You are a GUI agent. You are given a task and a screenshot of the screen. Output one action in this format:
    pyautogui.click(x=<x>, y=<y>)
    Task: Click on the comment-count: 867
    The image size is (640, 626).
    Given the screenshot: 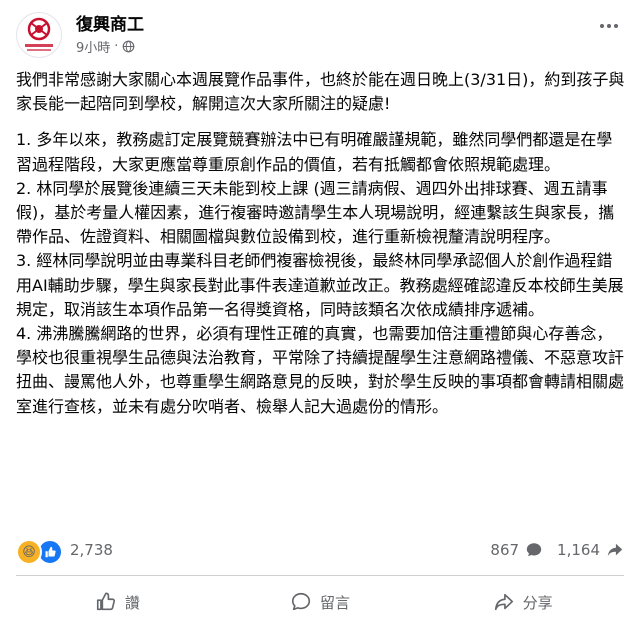 What is the action you would take?
    pyautogui.click(x=504, y=550)
    